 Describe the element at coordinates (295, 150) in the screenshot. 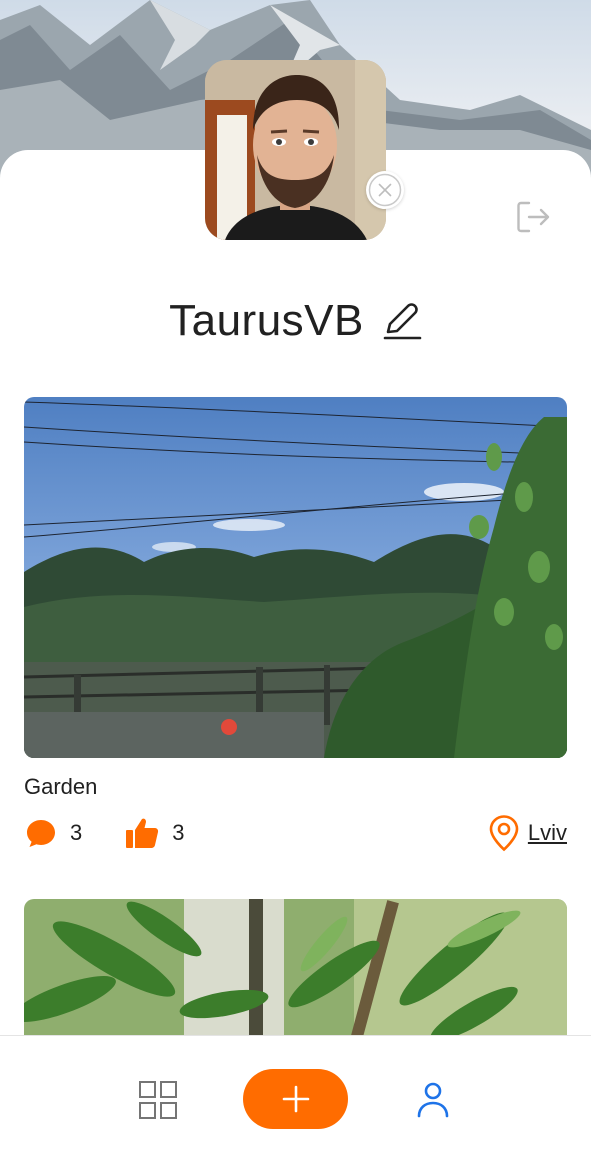

I see `profile-avatar` at that location.